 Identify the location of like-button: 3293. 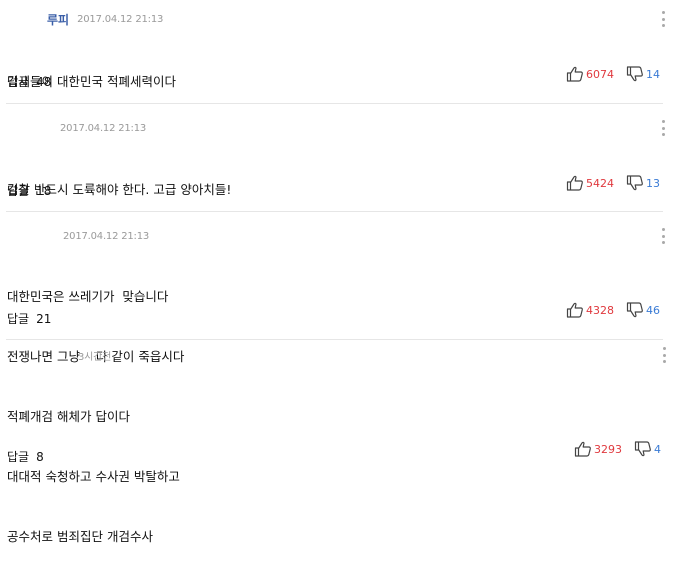
(604, 449).